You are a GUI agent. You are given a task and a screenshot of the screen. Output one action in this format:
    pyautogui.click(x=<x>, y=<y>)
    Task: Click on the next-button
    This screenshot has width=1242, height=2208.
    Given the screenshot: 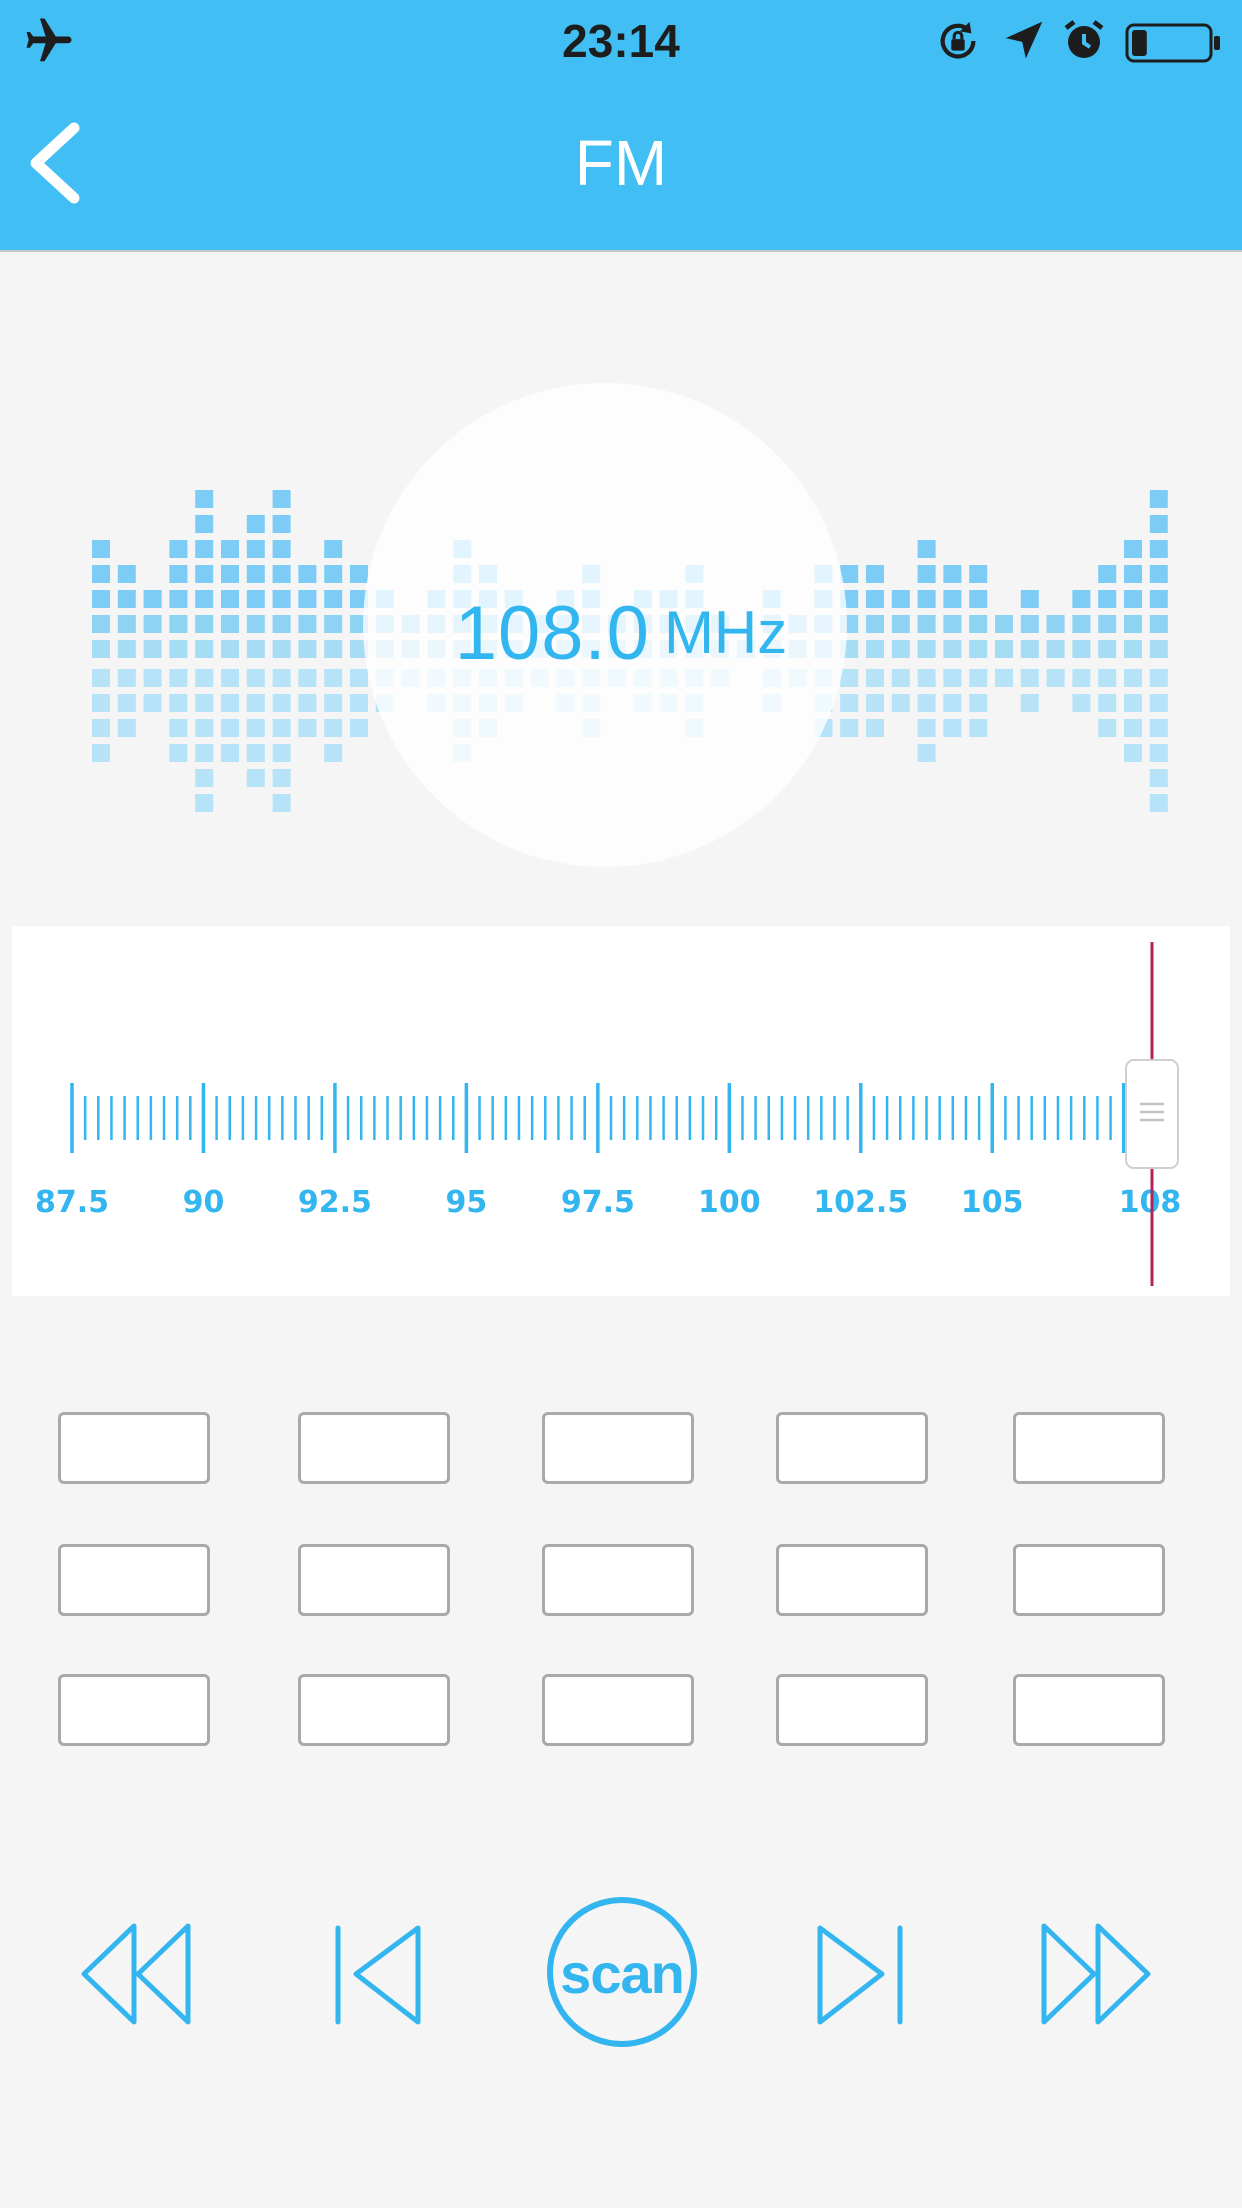 What is the action you would take?
    pyautogui.click(x=858, y=1974)
    